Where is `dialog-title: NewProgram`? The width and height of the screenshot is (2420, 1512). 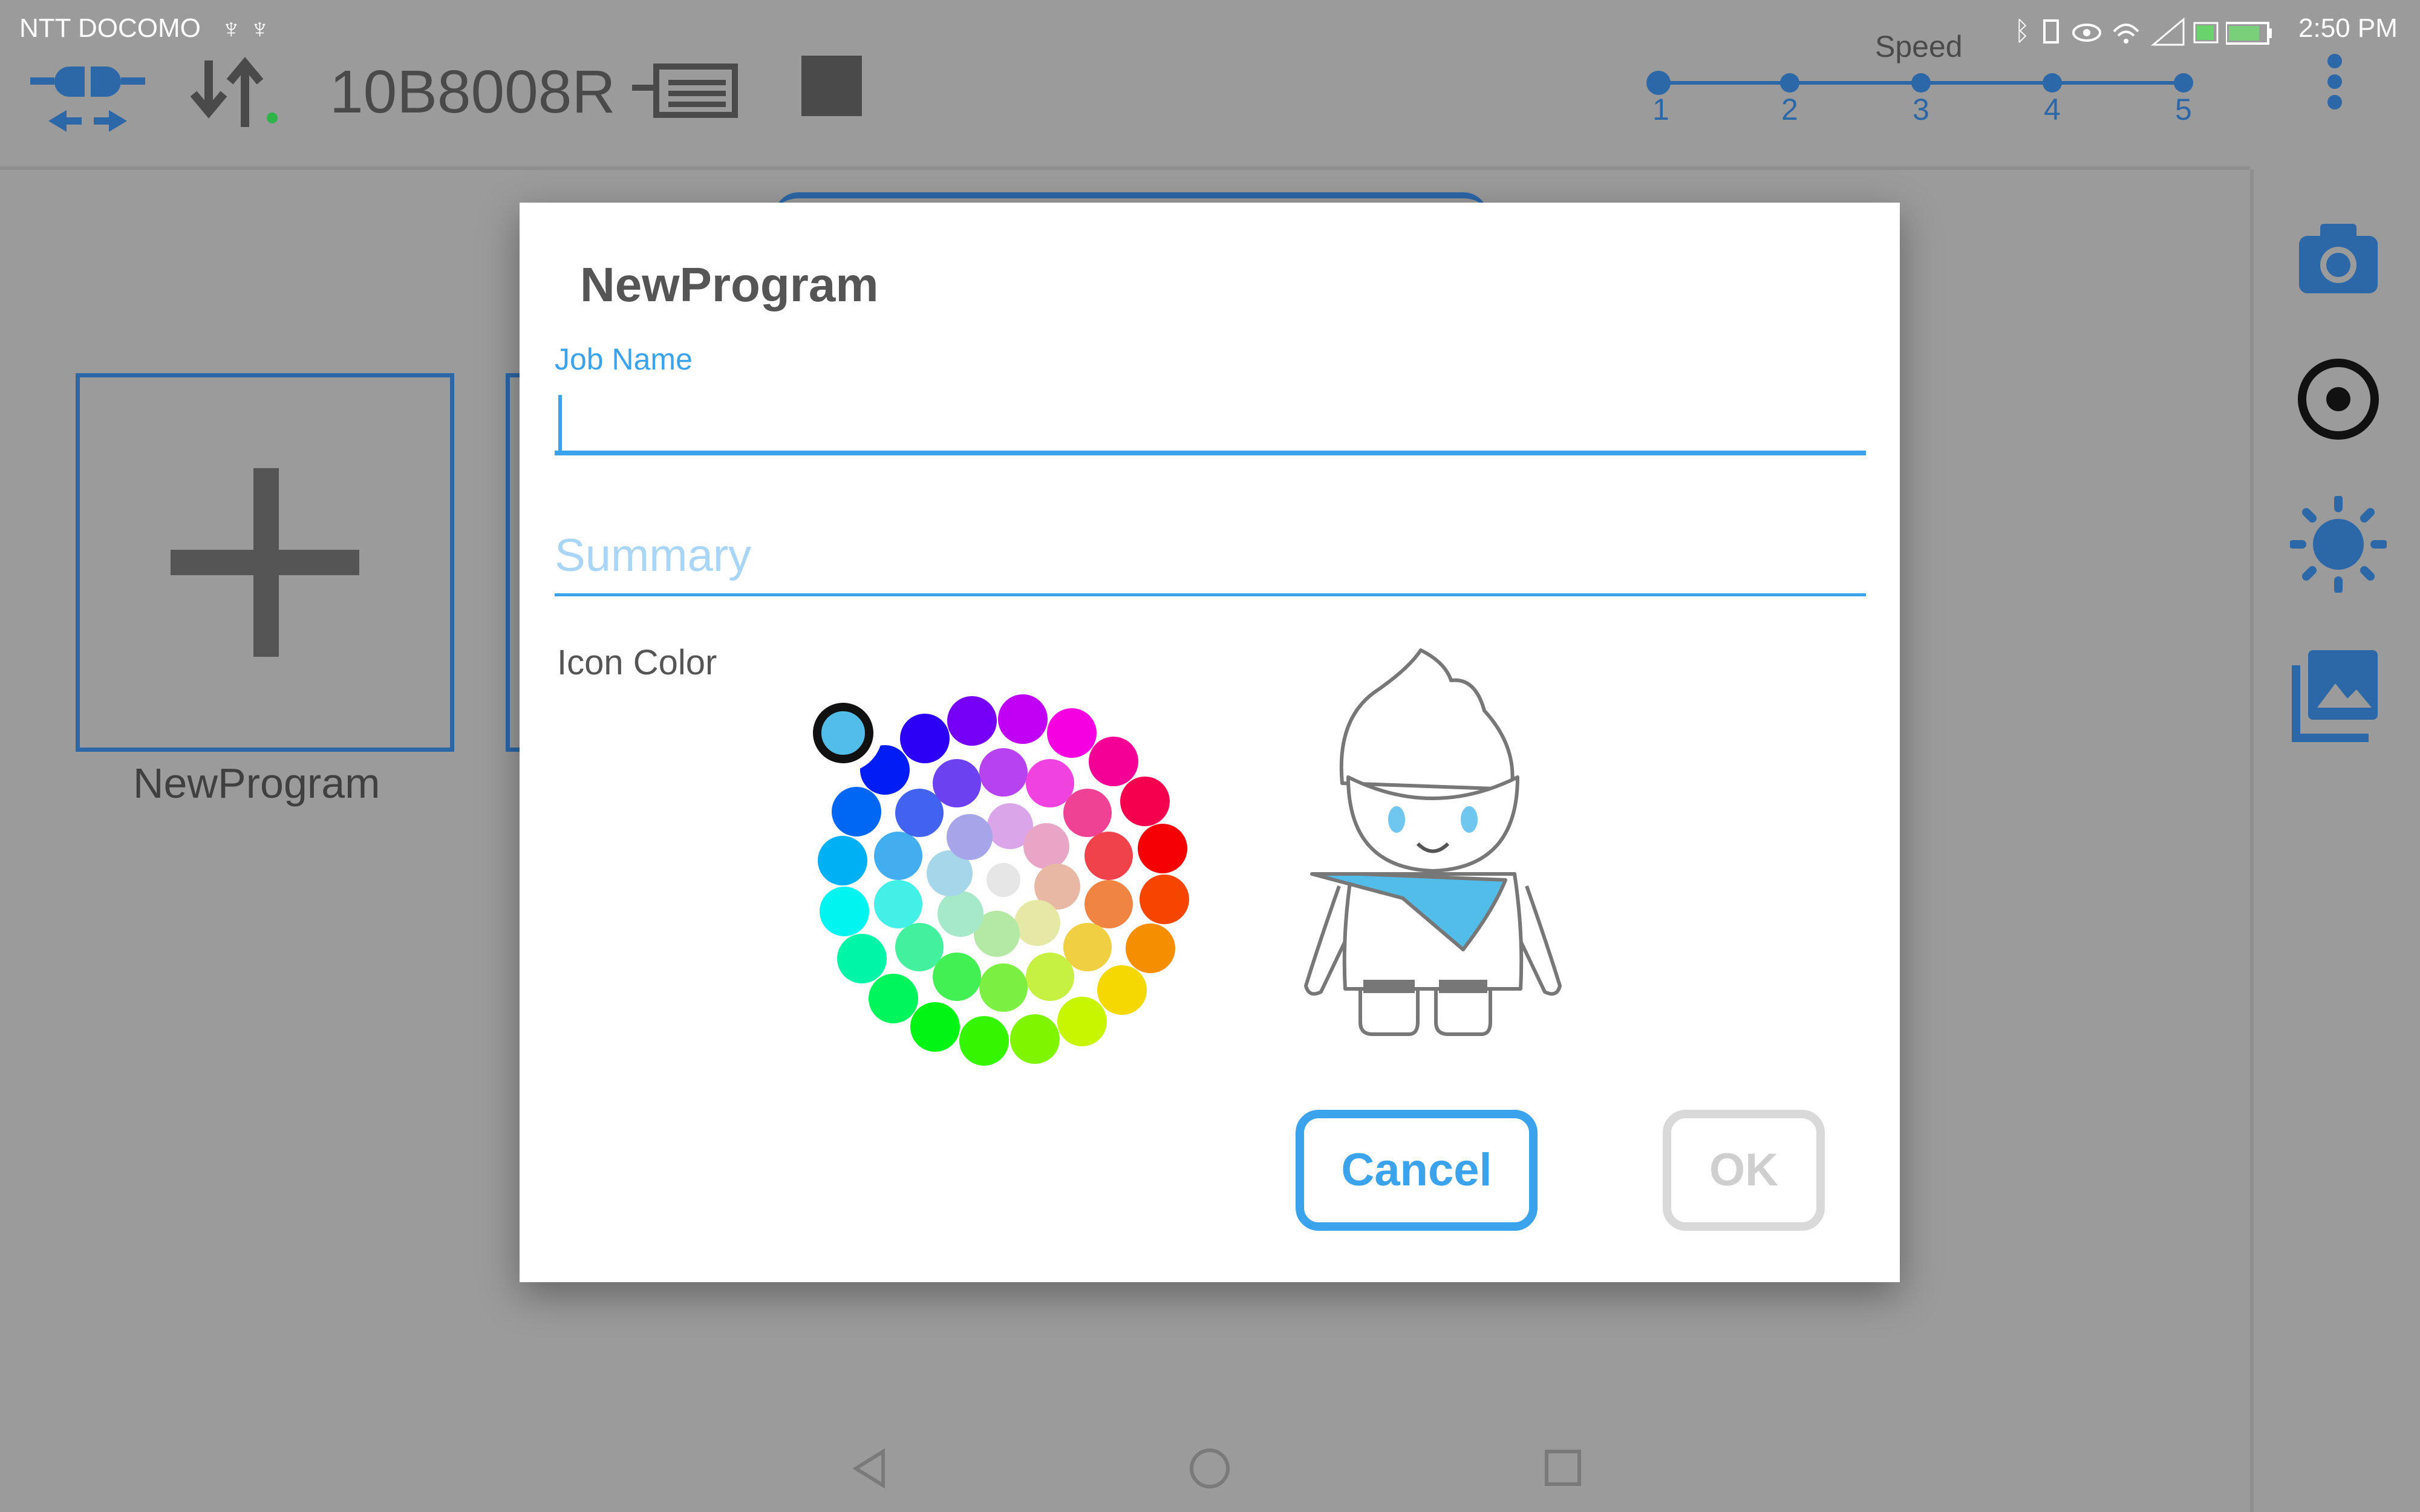
dialog-title: NewProgram is located at coordinates (730, 284).